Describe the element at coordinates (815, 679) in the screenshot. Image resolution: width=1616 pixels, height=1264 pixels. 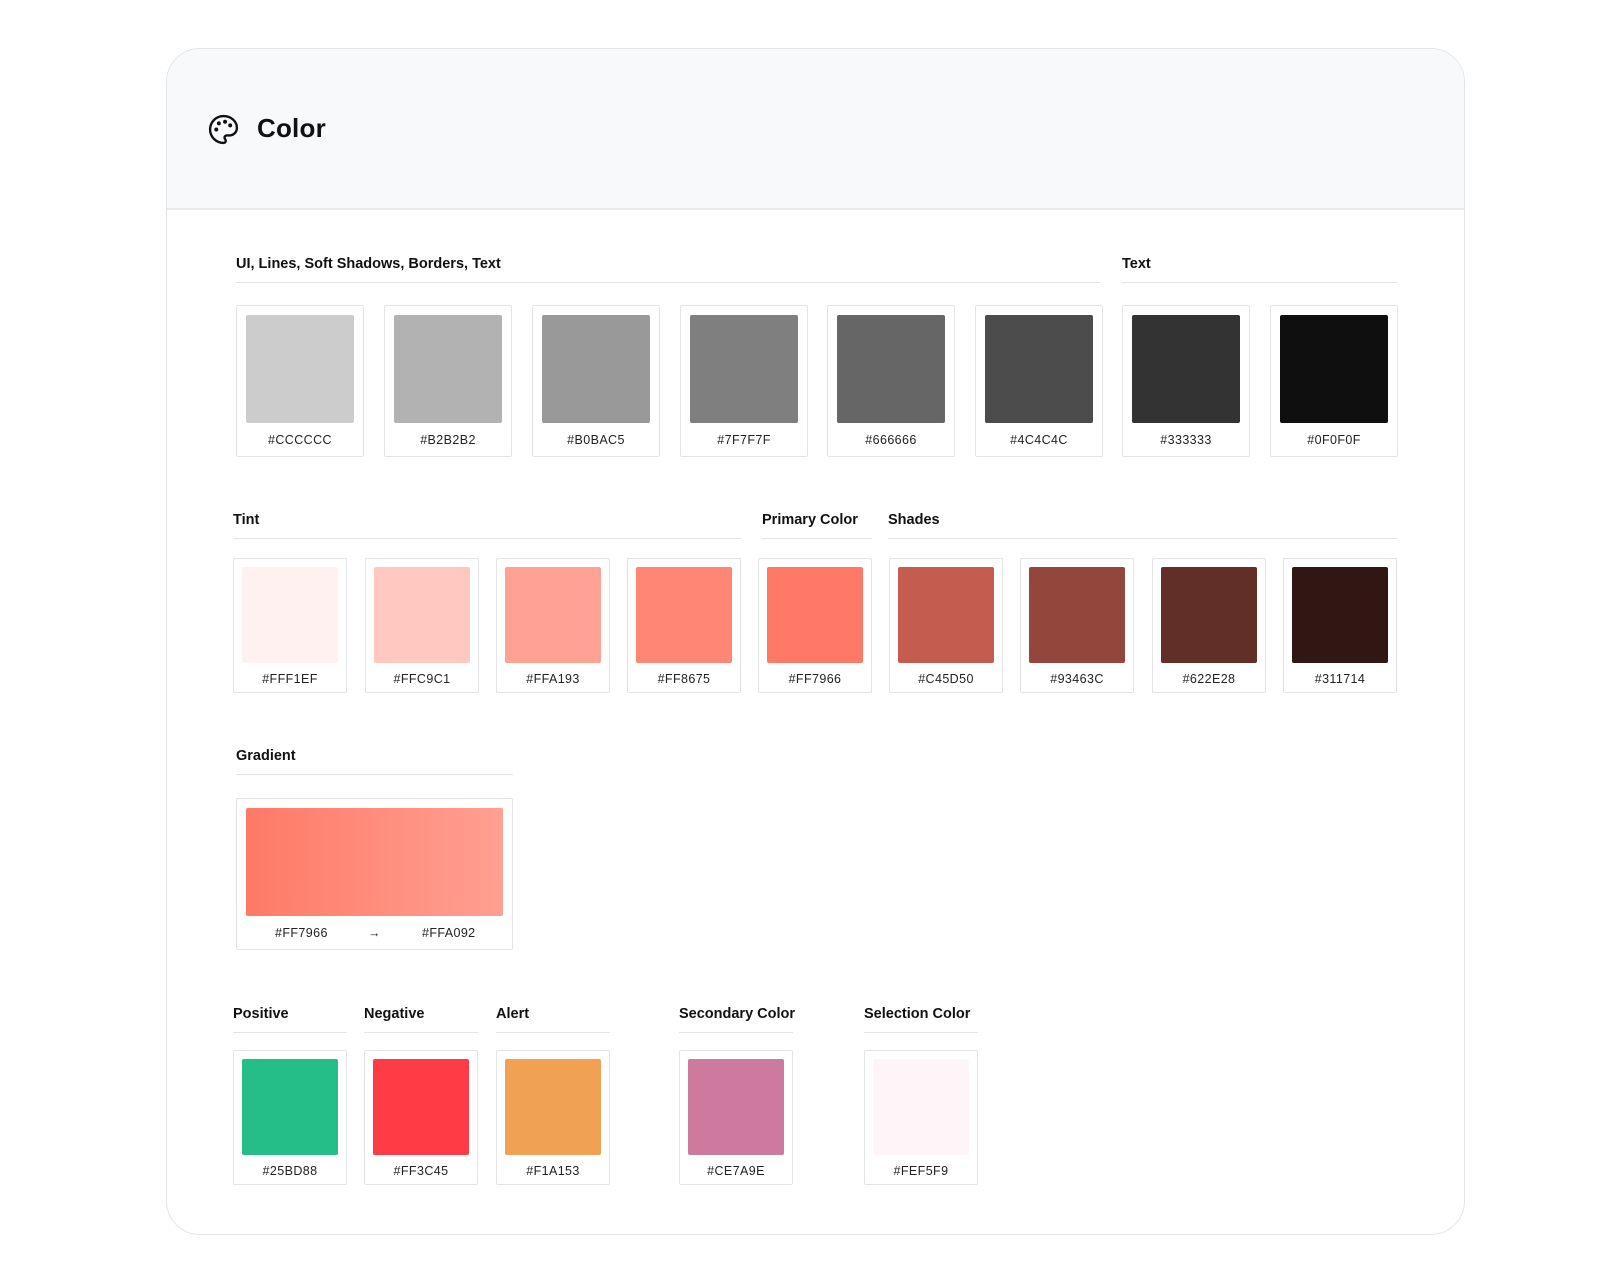
I see `hex-label: #FF7966` at that location.